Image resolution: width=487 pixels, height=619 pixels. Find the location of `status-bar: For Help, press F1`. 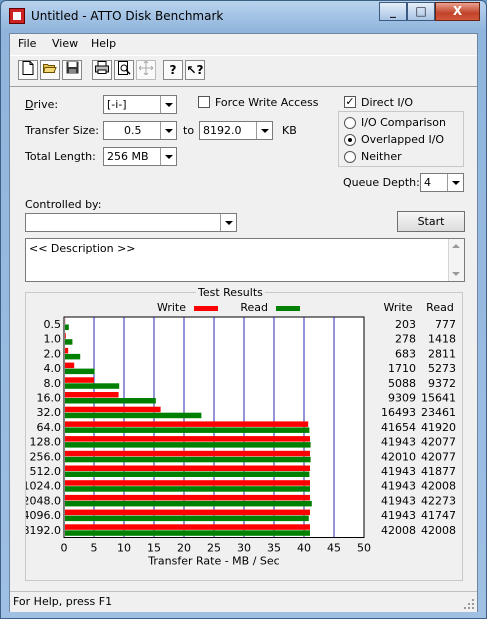

status-bar: For Help, press F1 is located at coordinates (243, 601).